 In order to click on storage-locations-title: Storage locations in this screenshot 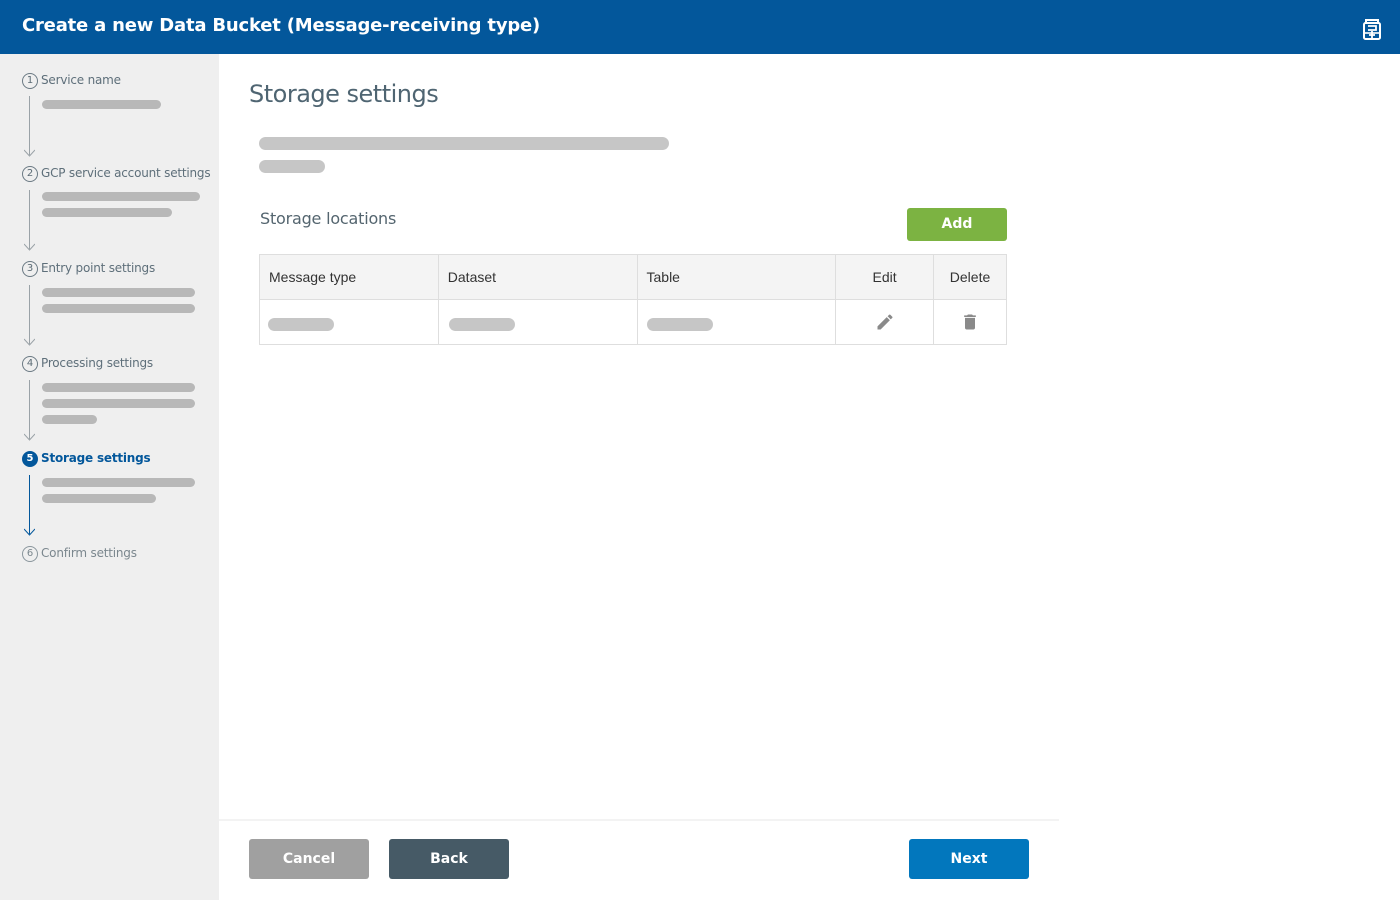, I will do `click(328, 218)`.